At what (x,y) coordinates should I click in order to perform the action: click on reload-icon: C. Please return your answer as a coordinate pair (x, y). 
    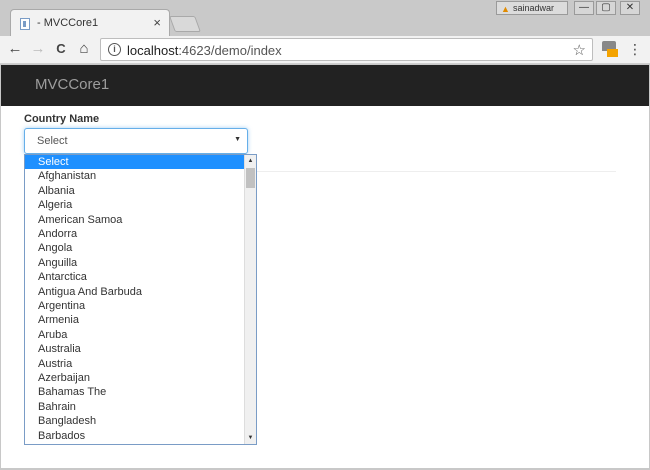
    Looking at the image, I should click on (61, 49).